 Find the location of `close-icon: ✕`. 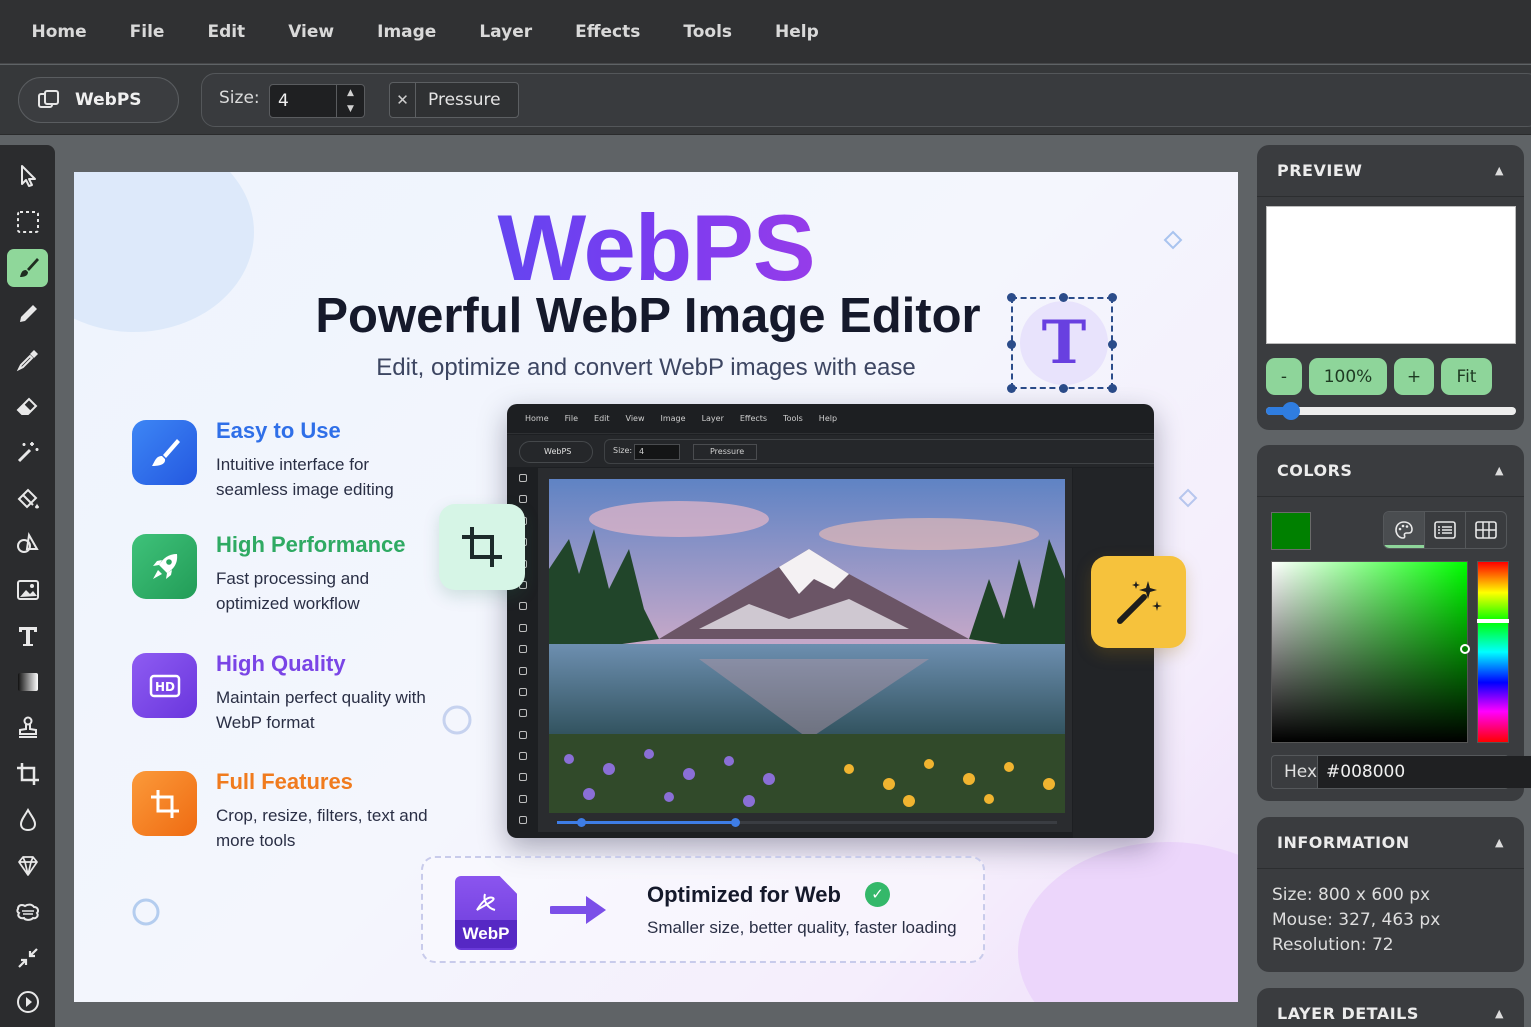

close-icon: ✕ is located at coordinates (403, 100).